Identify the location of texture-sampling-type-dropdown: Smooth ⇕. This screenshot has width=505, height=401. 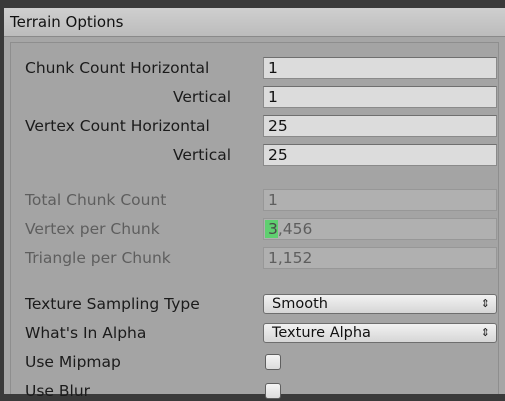
(380, 304).